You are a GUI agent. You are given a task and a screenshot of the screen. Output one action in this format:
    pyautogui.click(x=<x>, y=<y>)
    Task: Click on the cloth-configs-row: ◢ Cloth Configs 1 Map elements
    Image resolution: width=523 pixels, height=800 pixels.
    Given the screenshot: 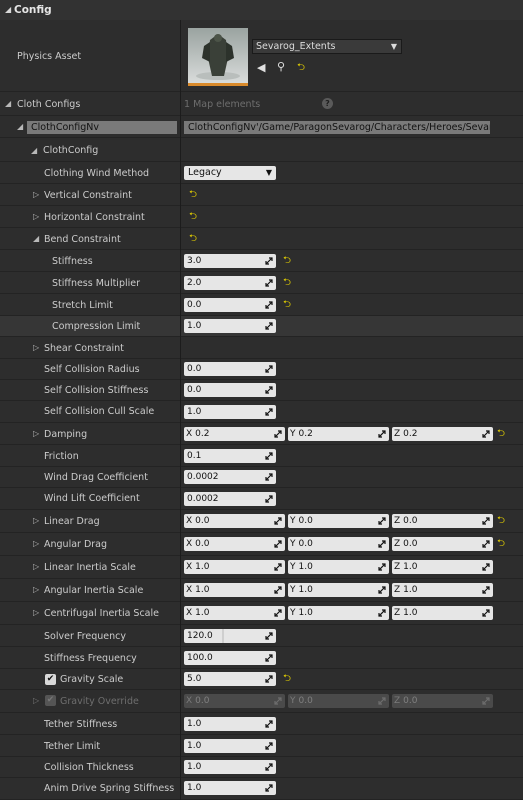 What is the action you would take?
    pyautogui.click(x=261, y=104)
    